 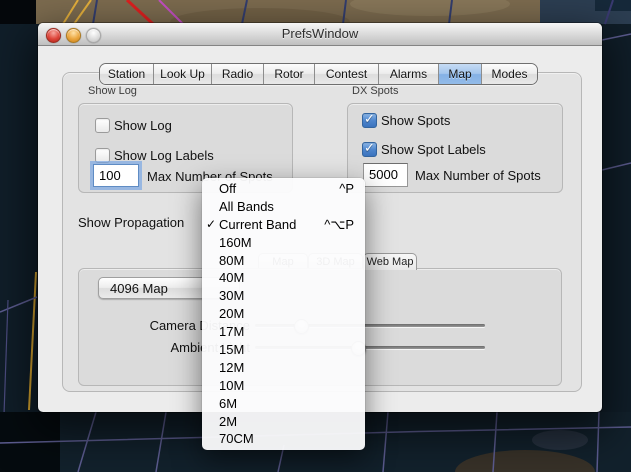 What do you see at coordinates (416, 120) in the screenshot?
I see `show-spots-checkbox-label: Show Spots` at bounding box center [416, 120].